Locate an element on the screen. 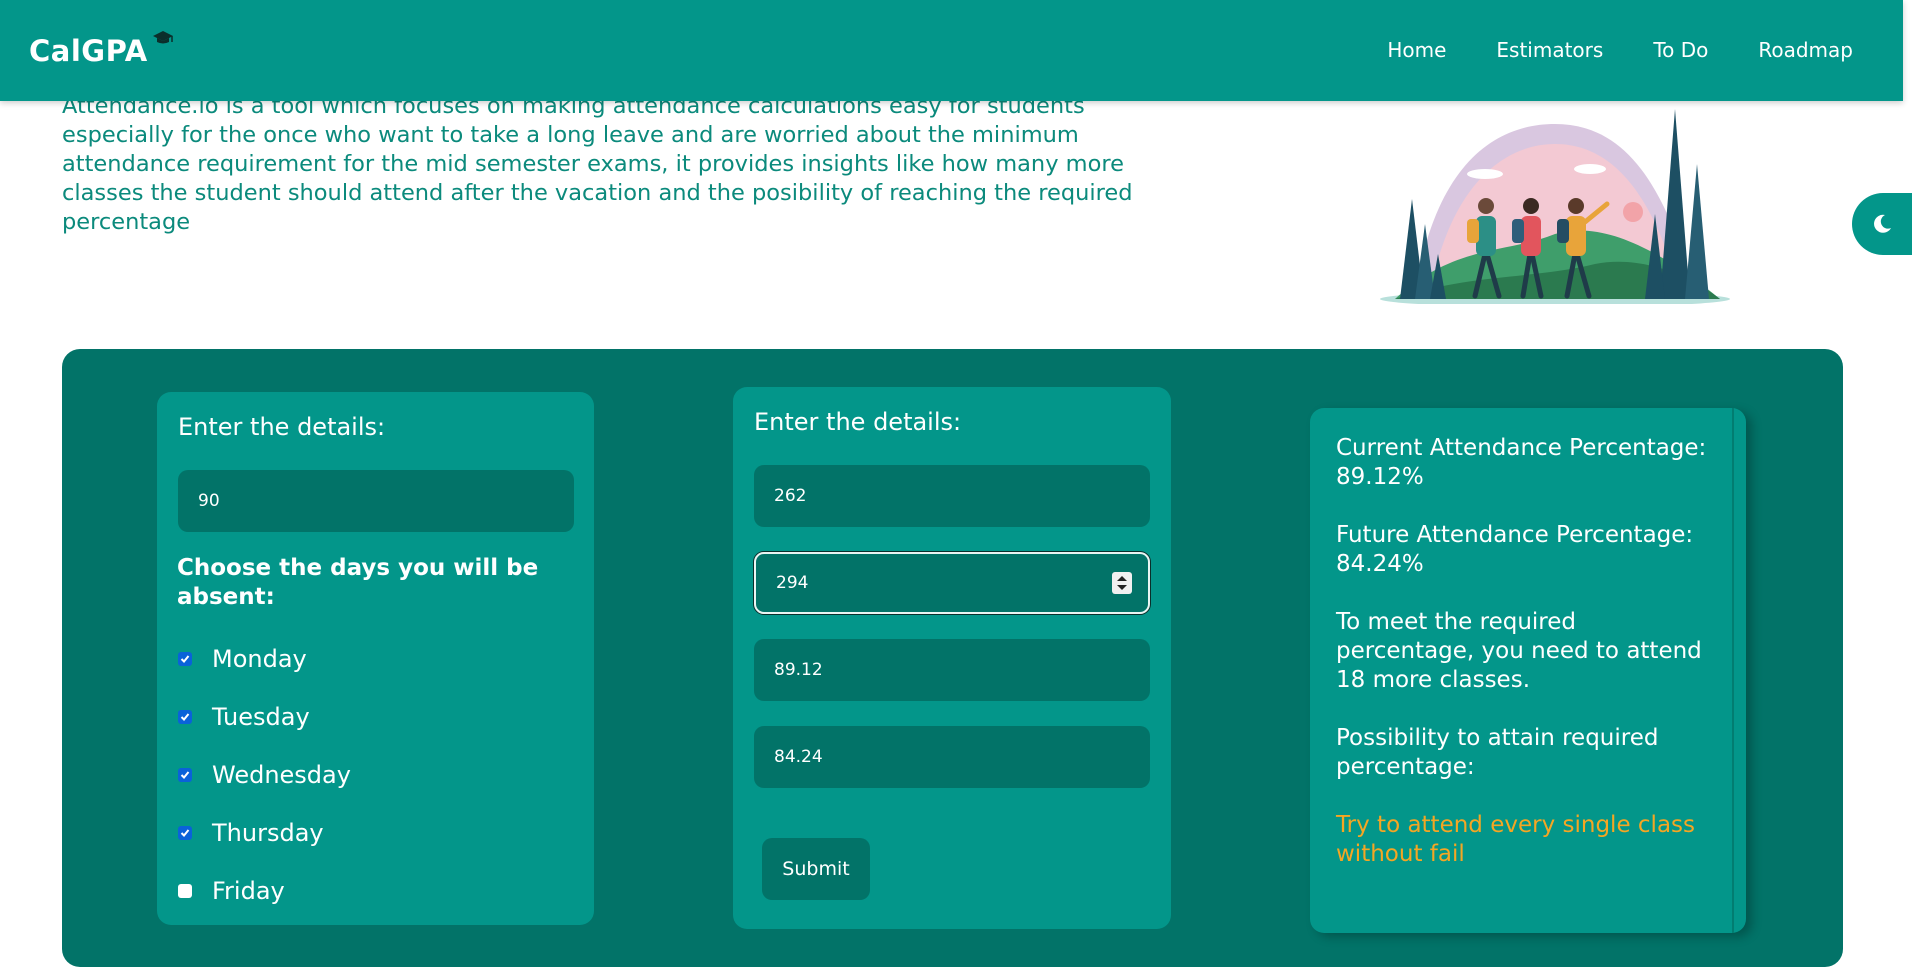  nav-estimators: Estimators is located at coordinates (1549, 50).